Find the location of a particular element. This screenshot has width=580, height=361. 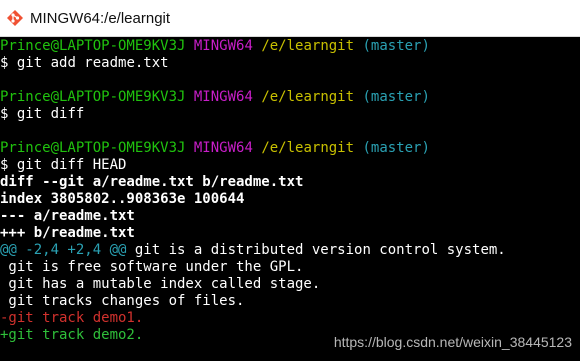

command-text: git diff HEAD is located at coordinates (72, 165).